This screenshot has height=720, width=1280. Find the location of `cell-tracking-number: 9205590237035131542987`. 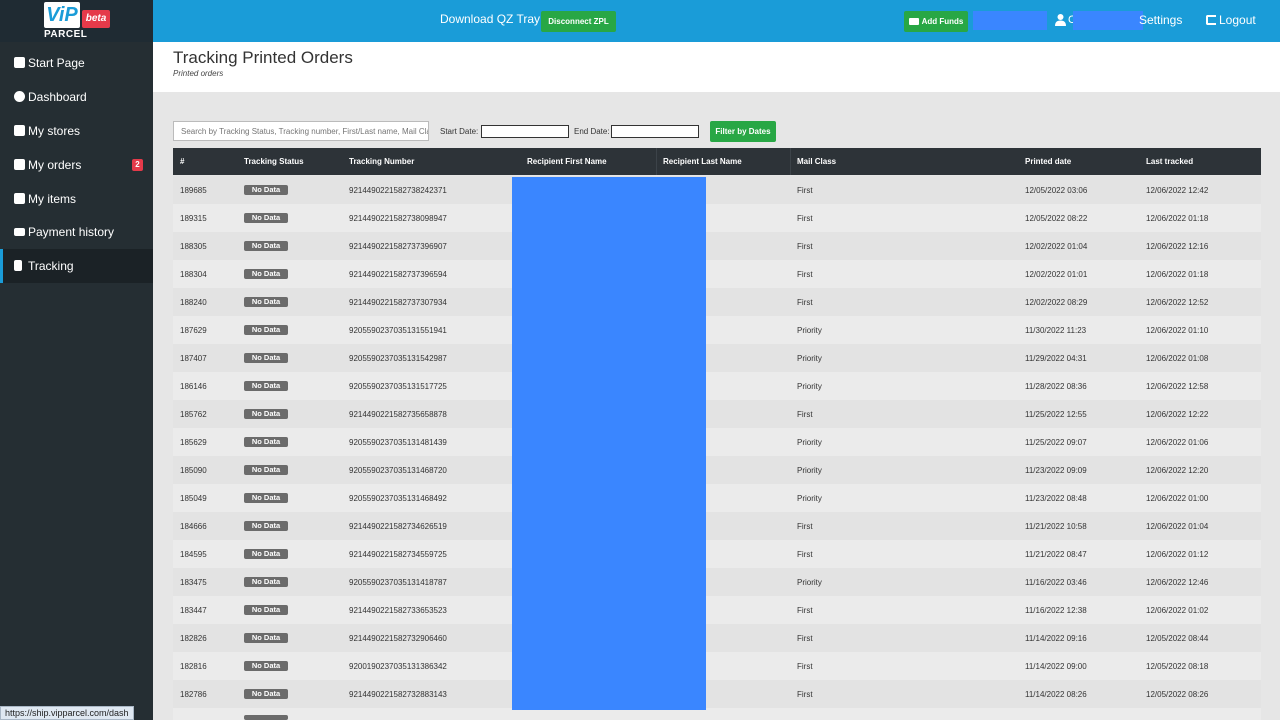

cell-tracking-number: 9205590237035131542987 is located at coordinates (398, 358).